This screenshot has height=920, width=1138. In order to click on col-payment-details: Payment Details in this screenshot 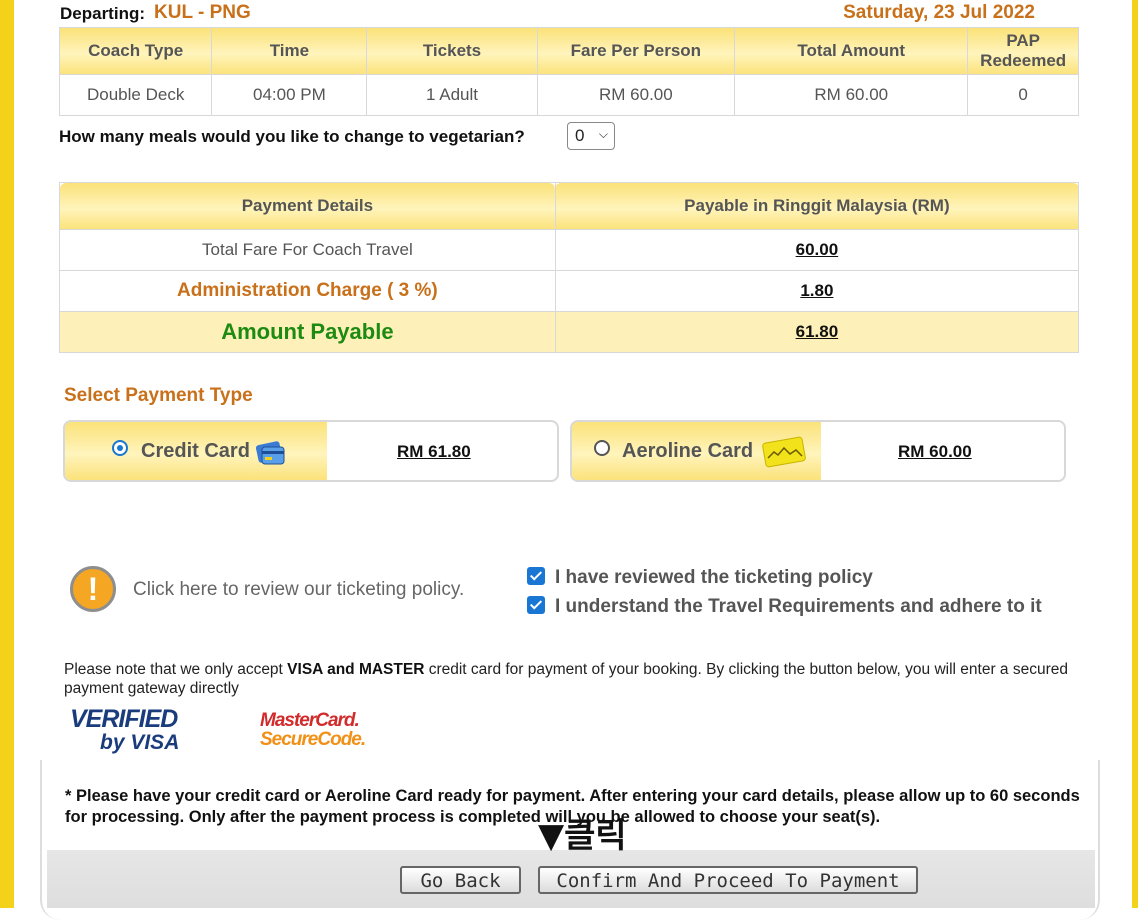, I will do `click(307, 206)`.